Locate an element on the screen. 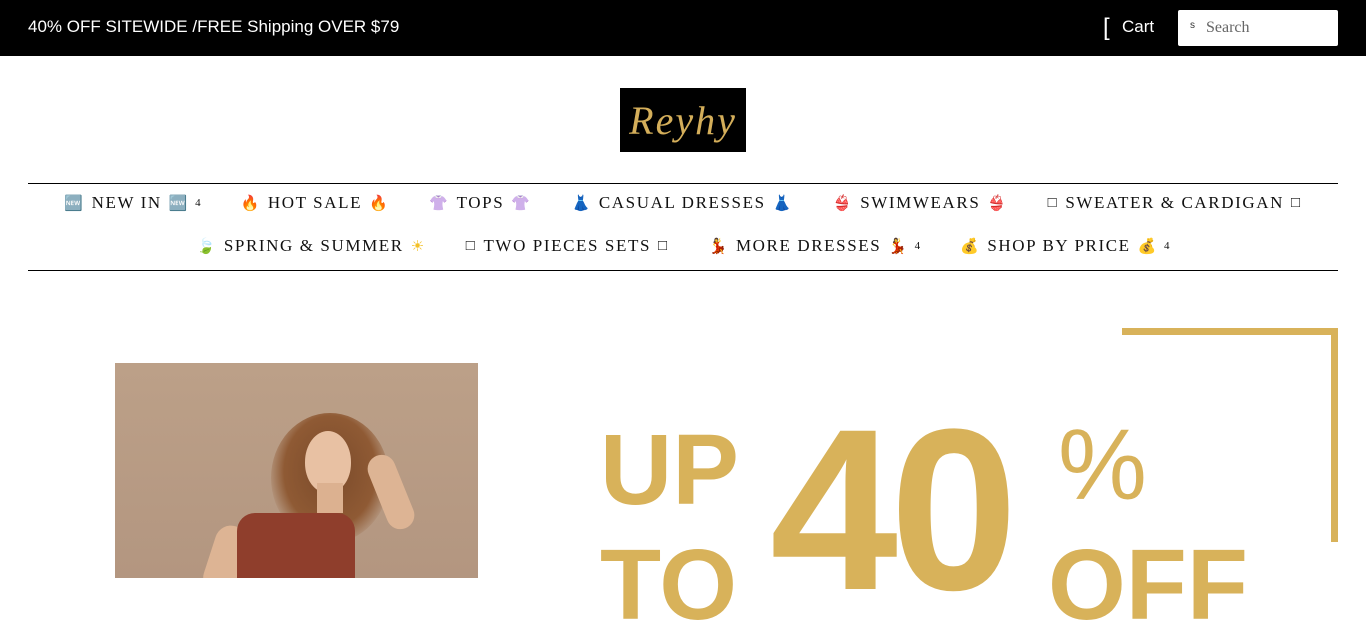 The image size is (1366, 641). model-neck is located at coordinates (330, 498).